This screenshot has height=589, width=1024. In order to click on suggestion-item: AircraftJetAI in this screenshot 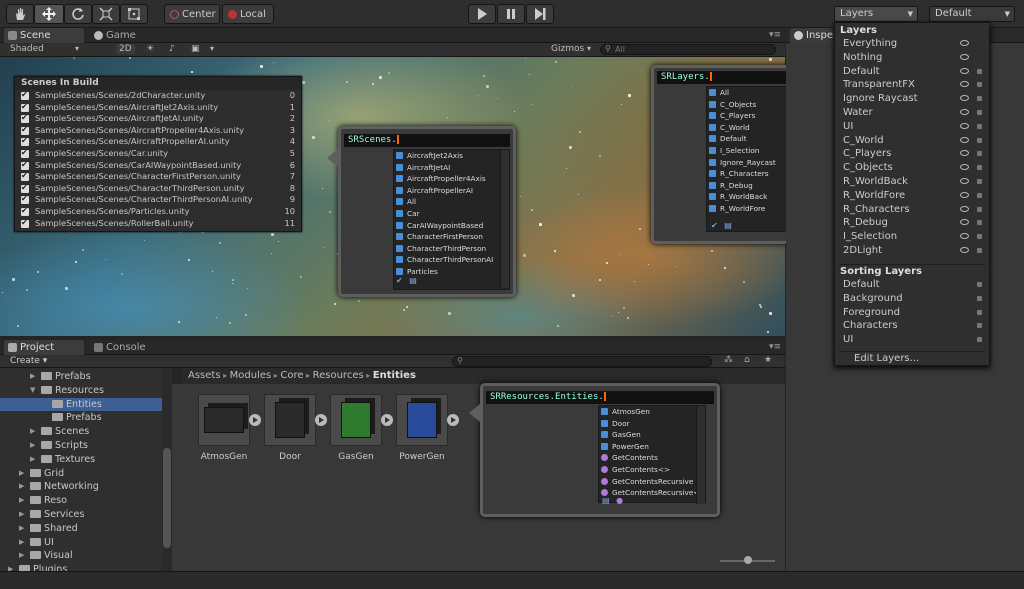, I will do `click(451, 168)`.